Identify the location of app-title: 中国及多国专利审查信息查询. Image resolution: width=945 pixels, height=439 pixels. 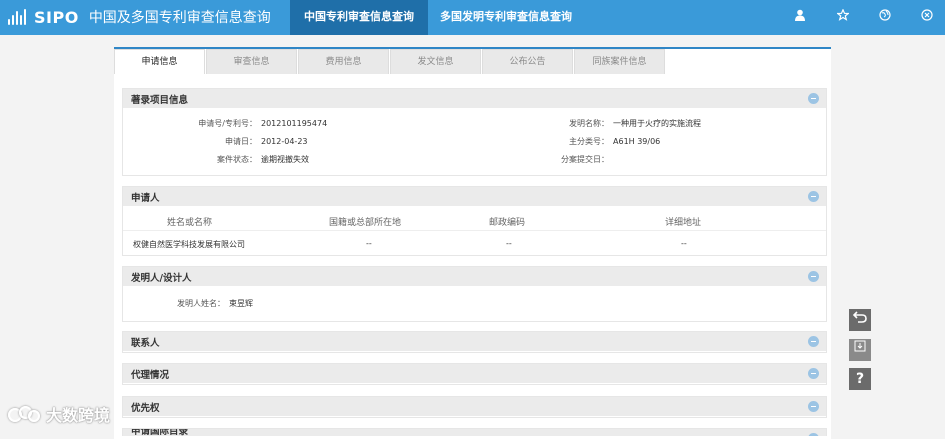
(179, 18).